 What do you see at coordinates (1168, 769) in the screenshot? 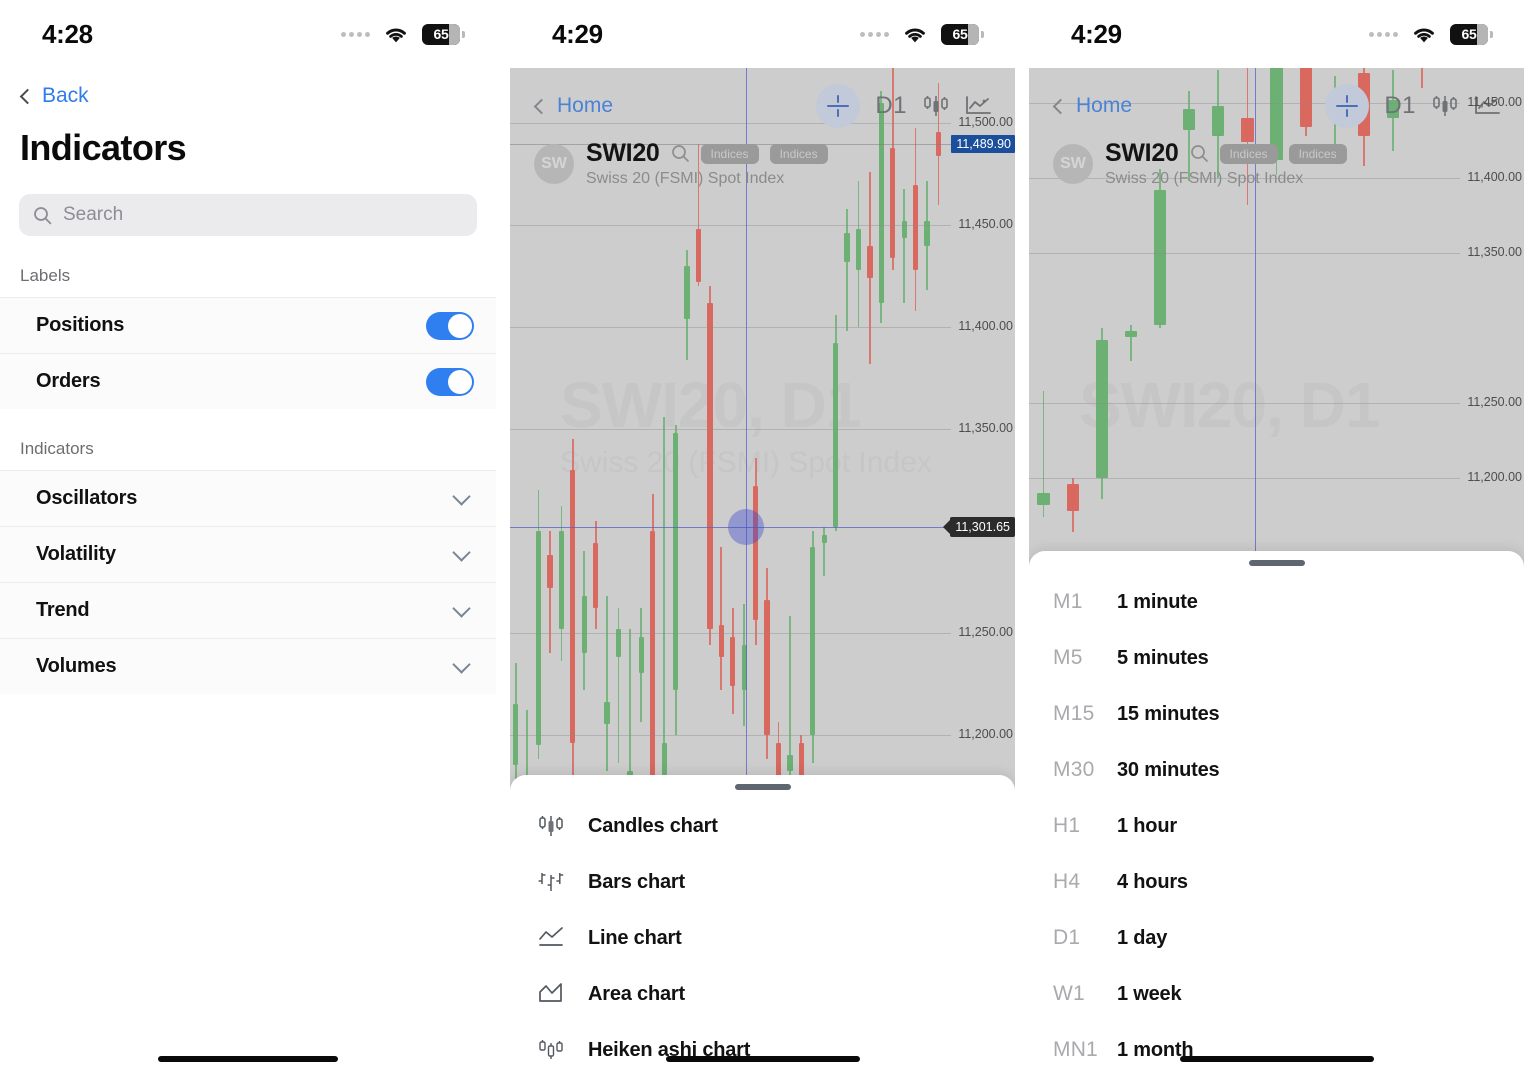
I see `timeframe-item-label: 30 minutes` at bounding box center [1168, 769].